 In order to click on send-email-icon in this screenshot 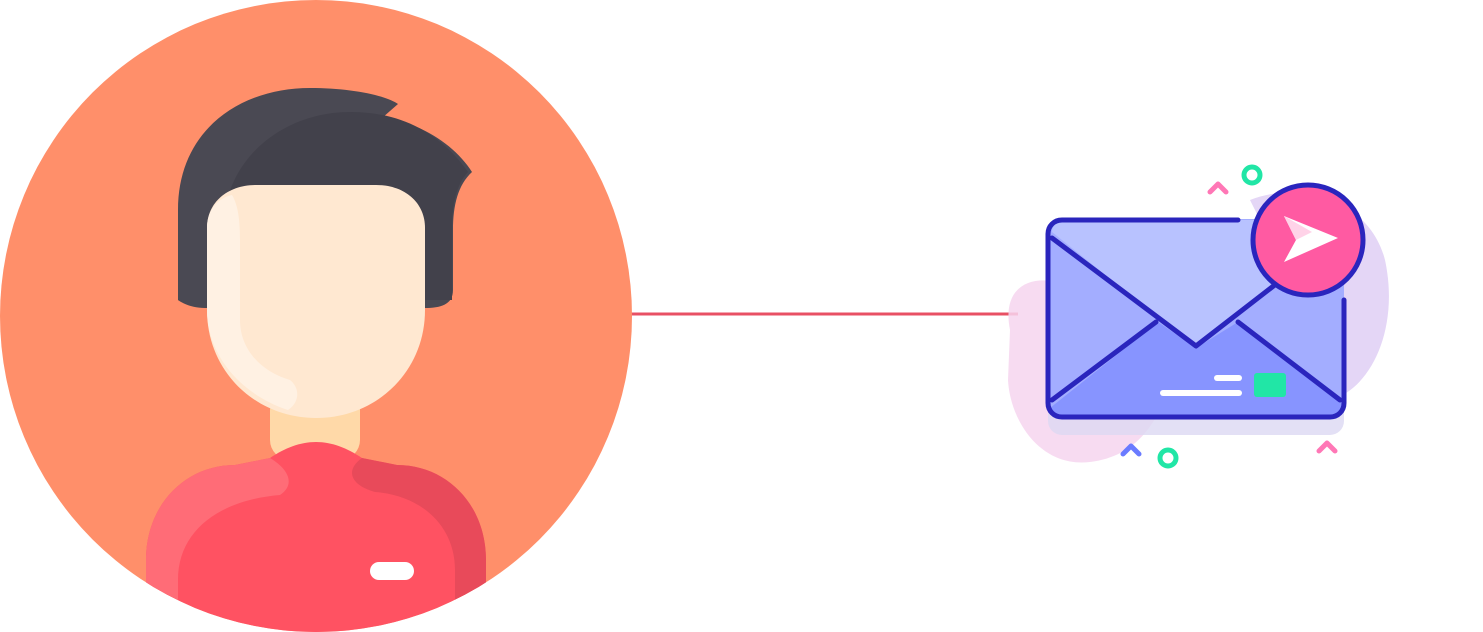, I will do `click(1198, 316)`.